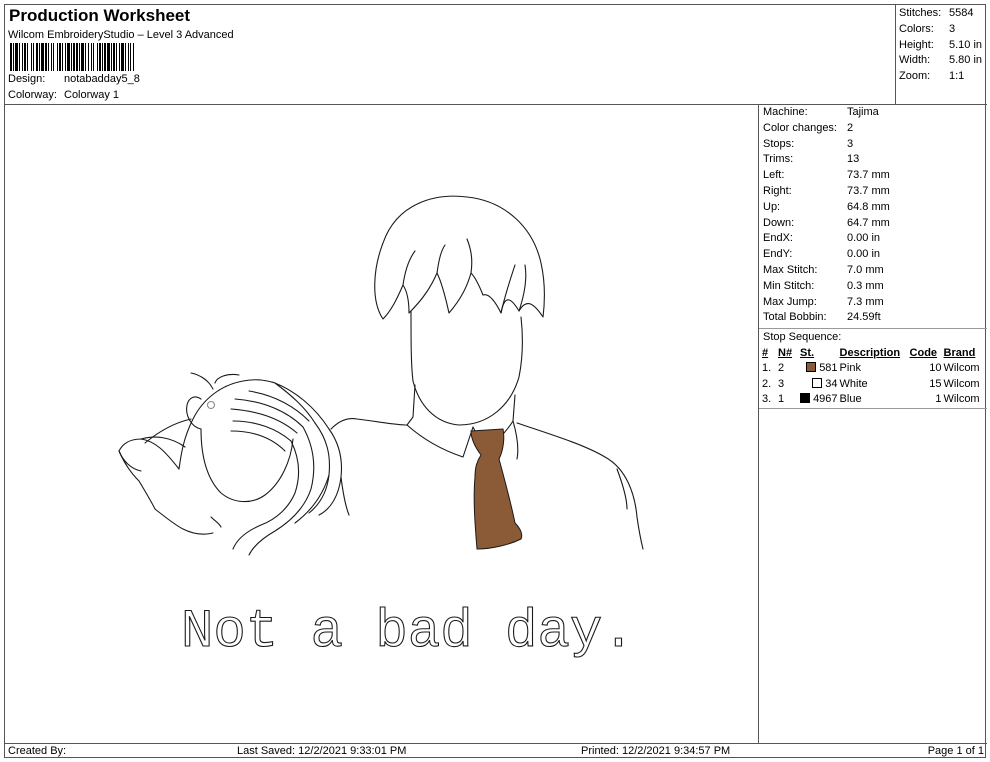  I want to click on info-row: Machine: Tajima, so click(873, 113).